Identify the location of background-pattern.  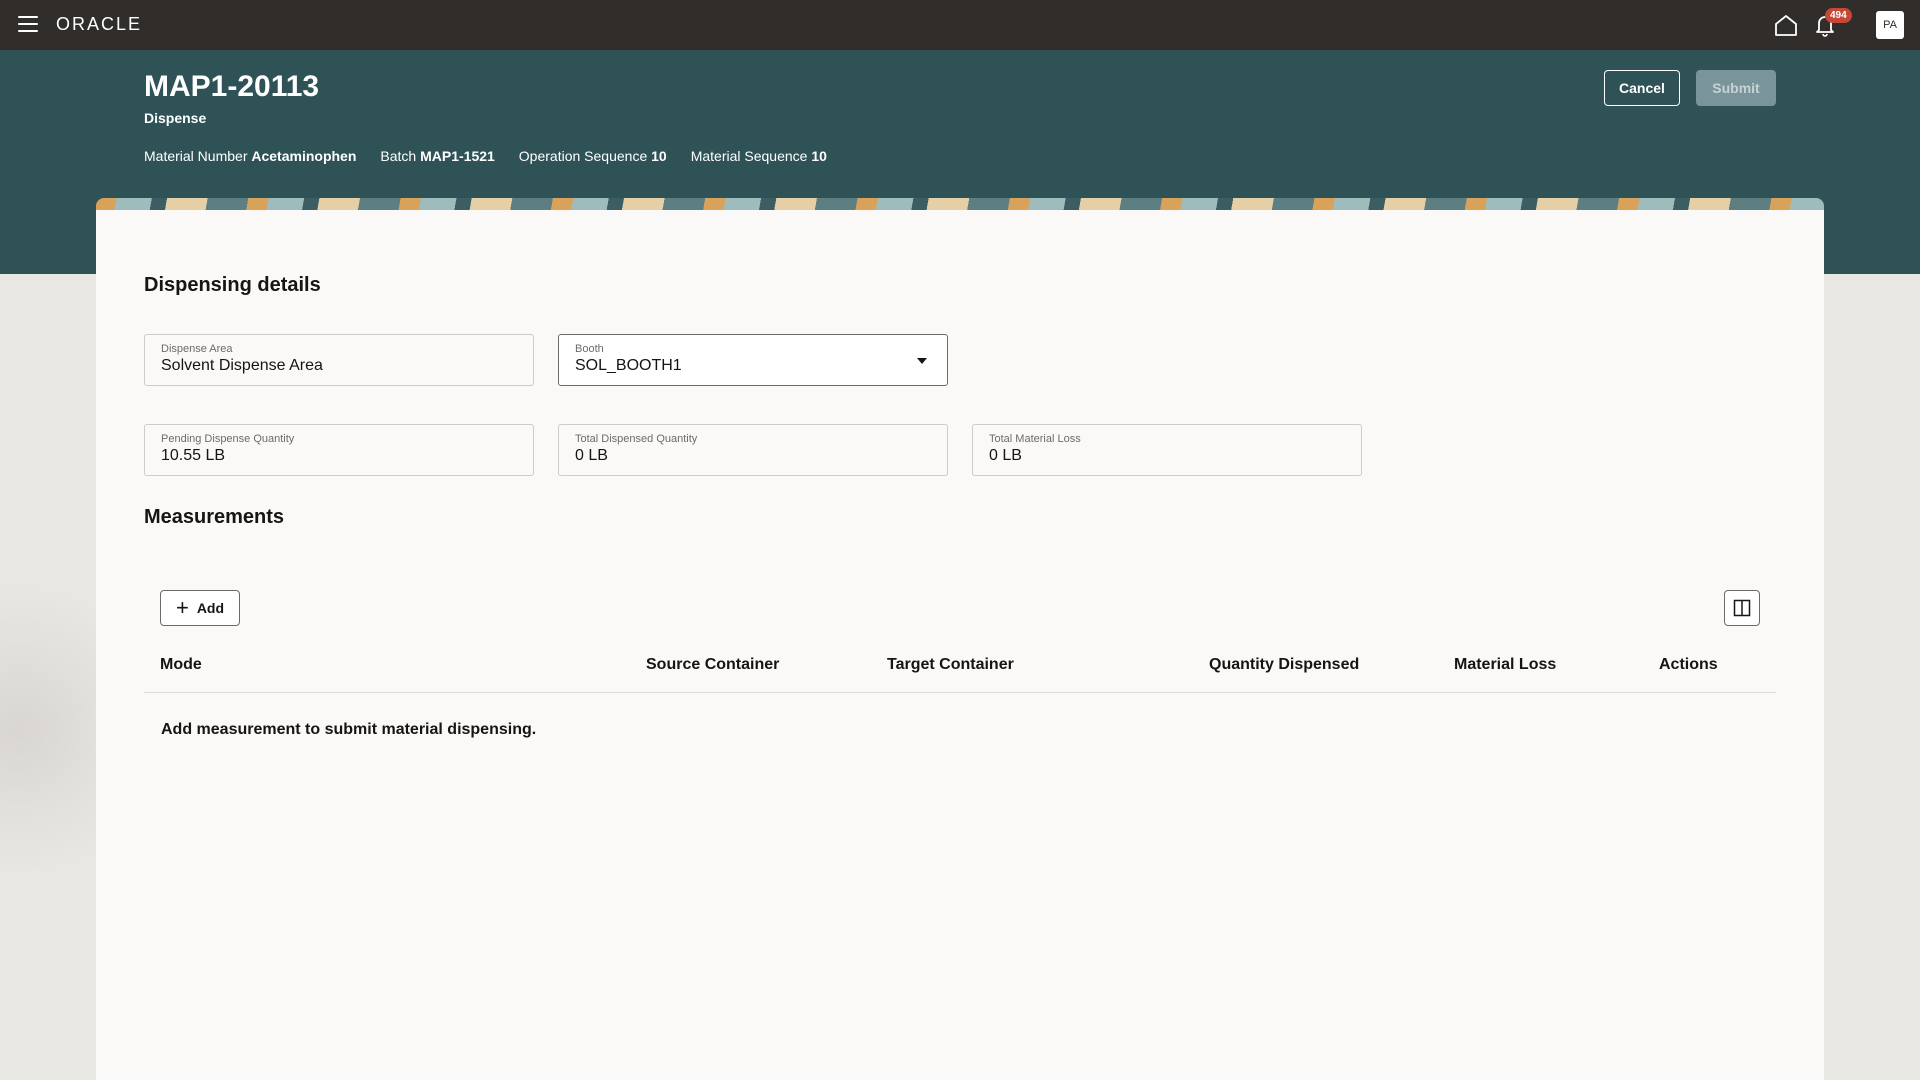
(48, 730).